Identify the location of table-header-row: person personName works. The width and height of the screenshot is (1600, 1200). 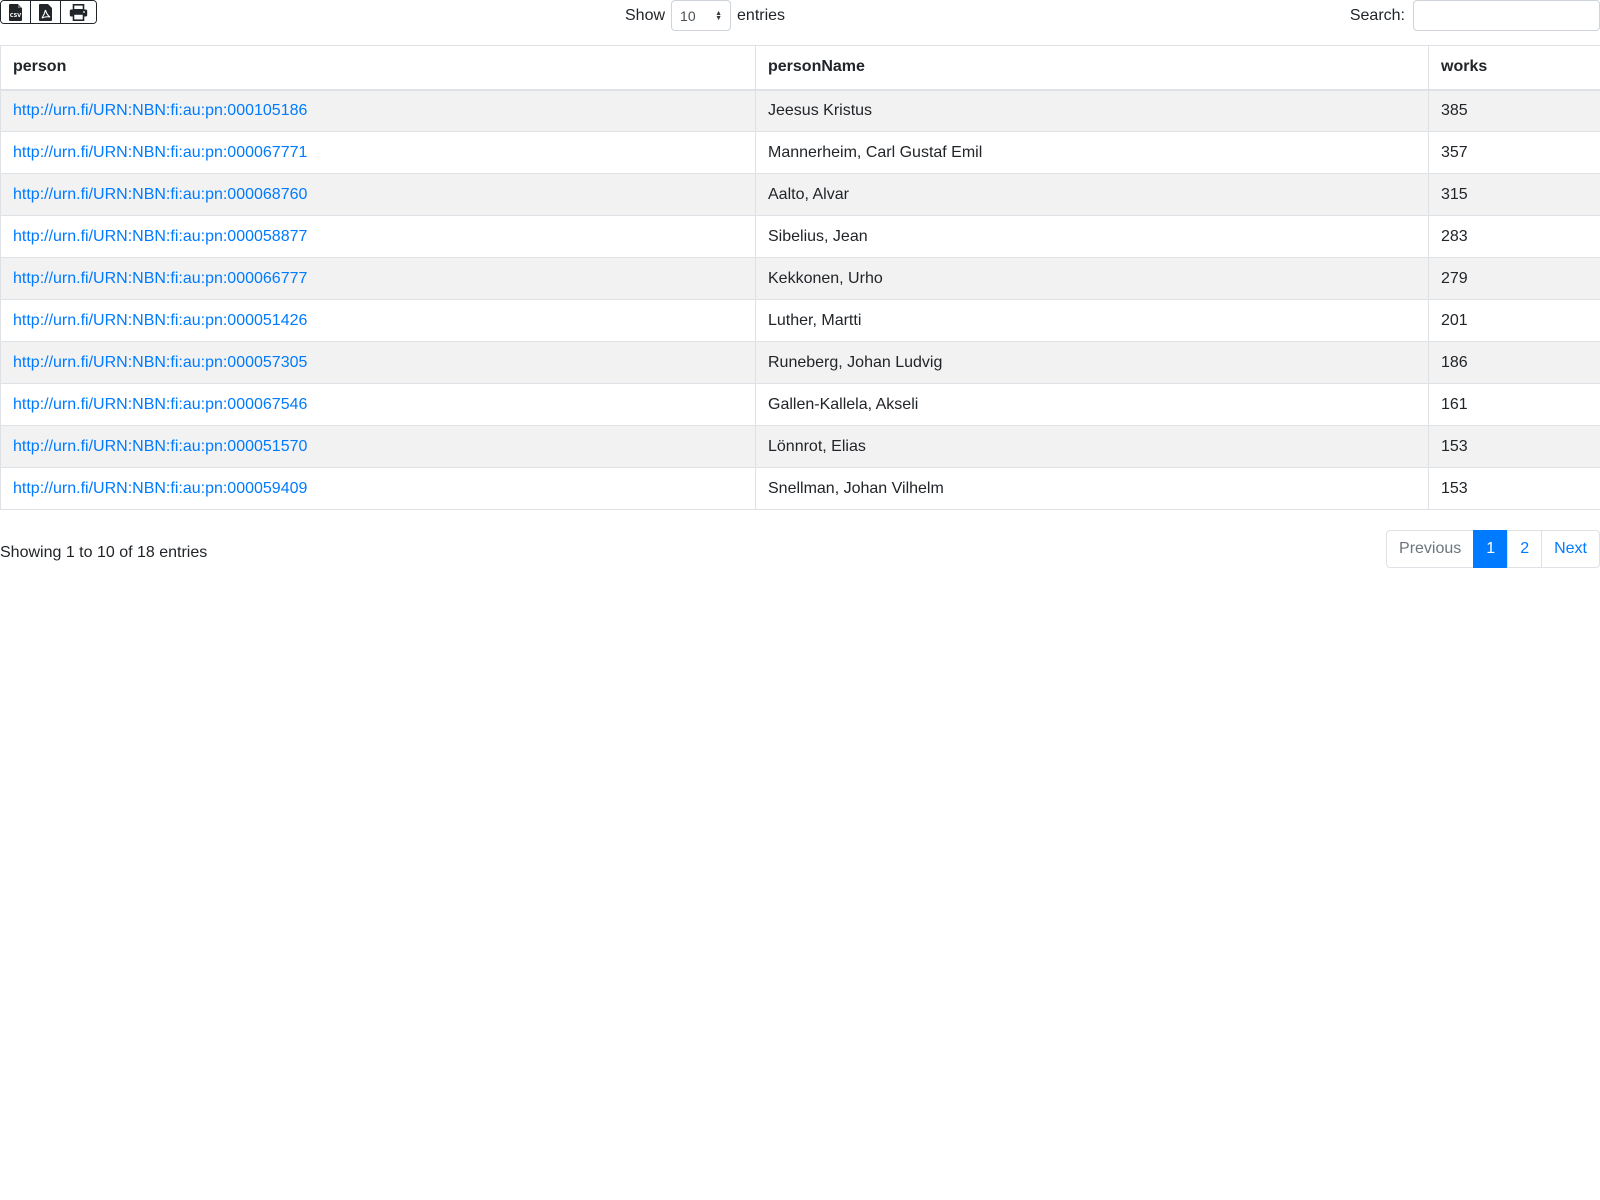
(800, 68).